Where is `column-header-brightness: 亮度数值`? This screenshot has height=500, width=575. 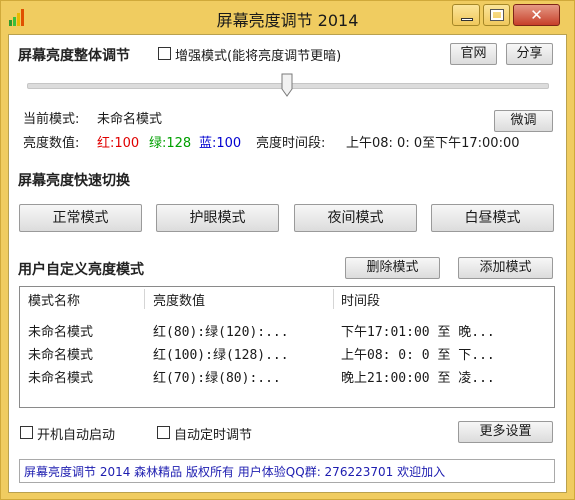
column-header-brightness: 亮度数值 is located at coordinates (179, 299).